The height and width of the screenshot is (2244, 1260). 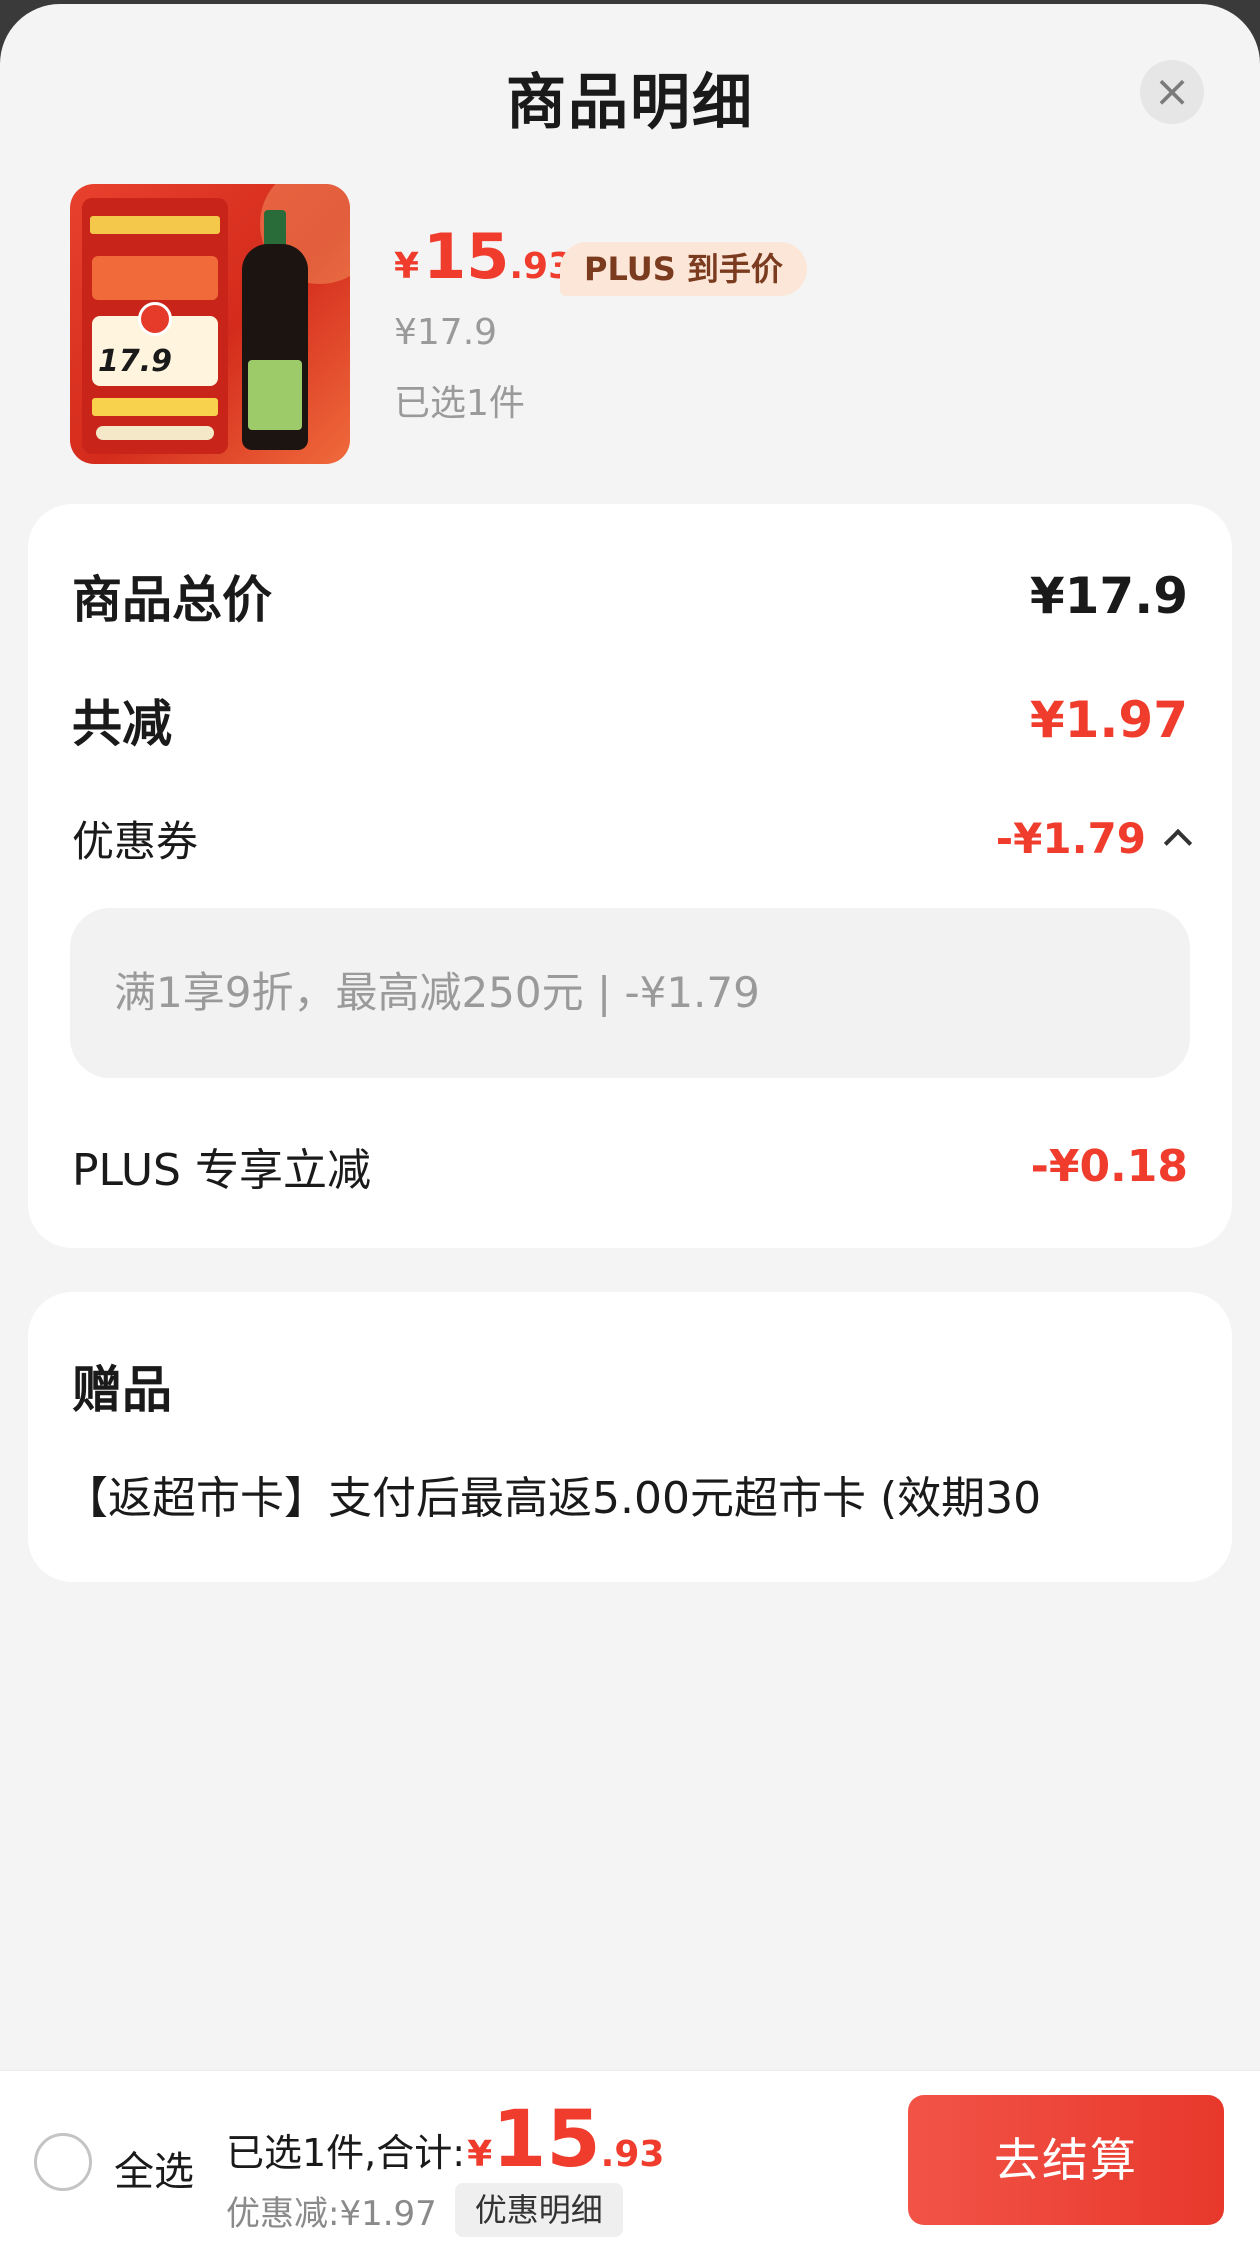 What do you see at coordinates (154, 2168) in the screenshot?
I see `select-all-label: 全选` at bounding box center [154, 2168].